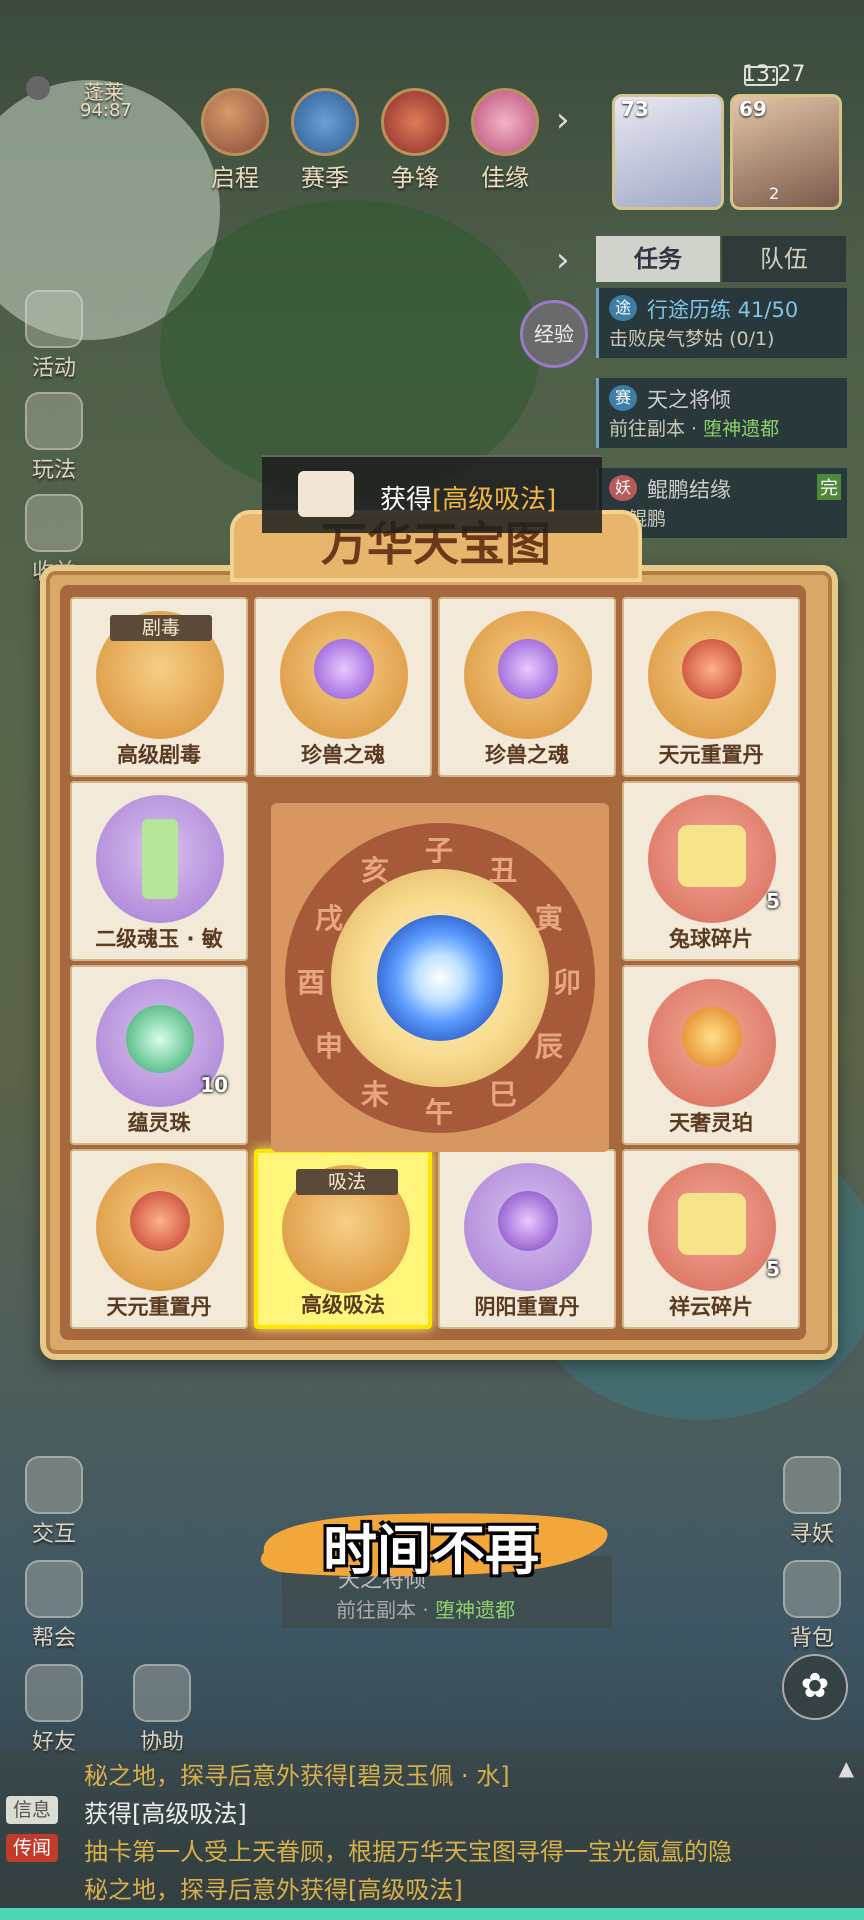 The image size is (864, 1920). I want to click on board-cell: 10 蕴灵珠, so click(159, 1055).